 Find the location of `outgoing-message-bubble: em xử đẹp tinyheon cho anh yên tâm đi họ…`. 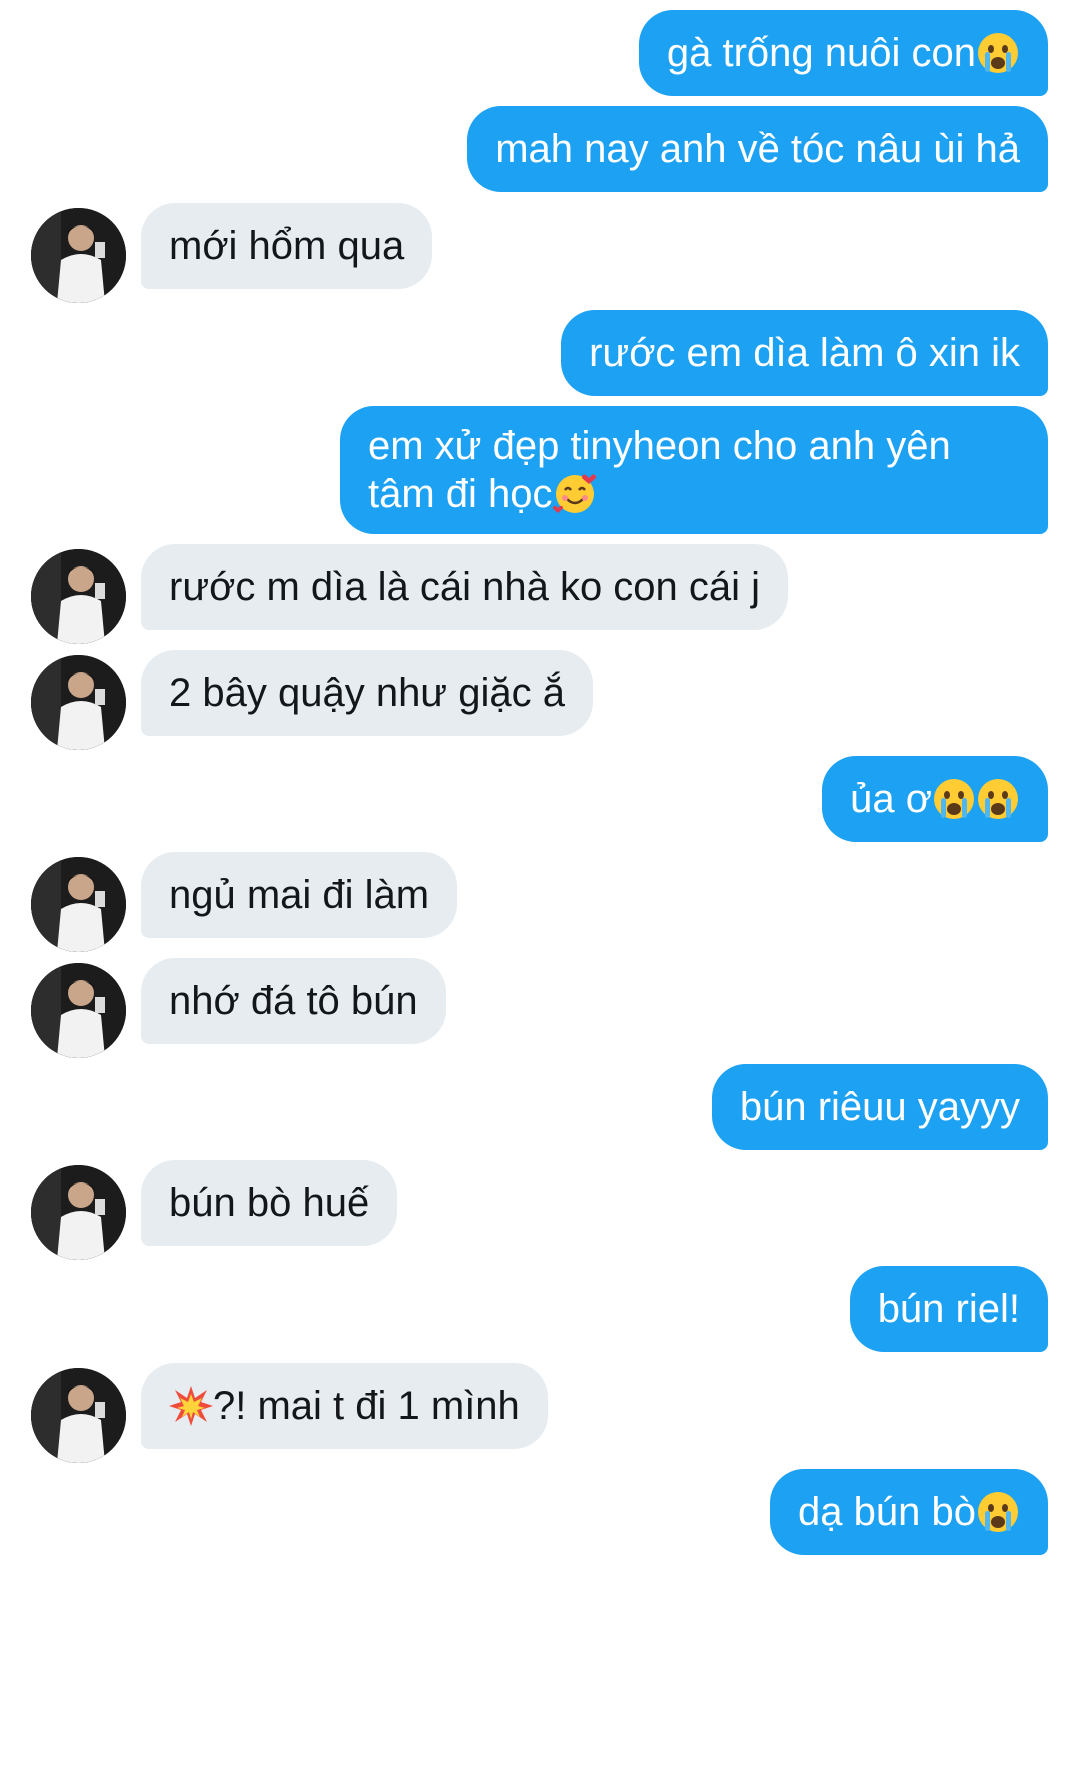

outgoing-message-bubble: em xử đẹp tinyheon cho anh yên tâm đi họ… is located at coordinates (694, 470).